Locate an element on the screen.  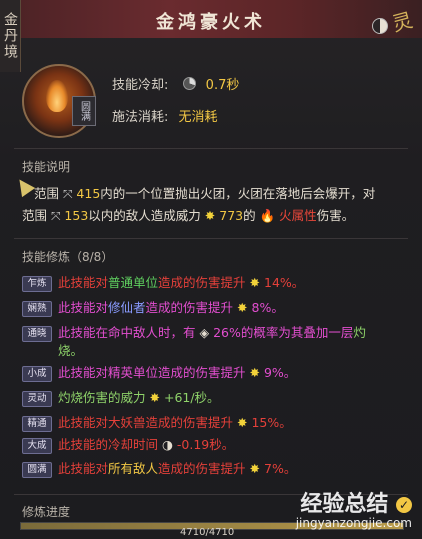
training-tag: 小成 is located at coordinates (37, 374).